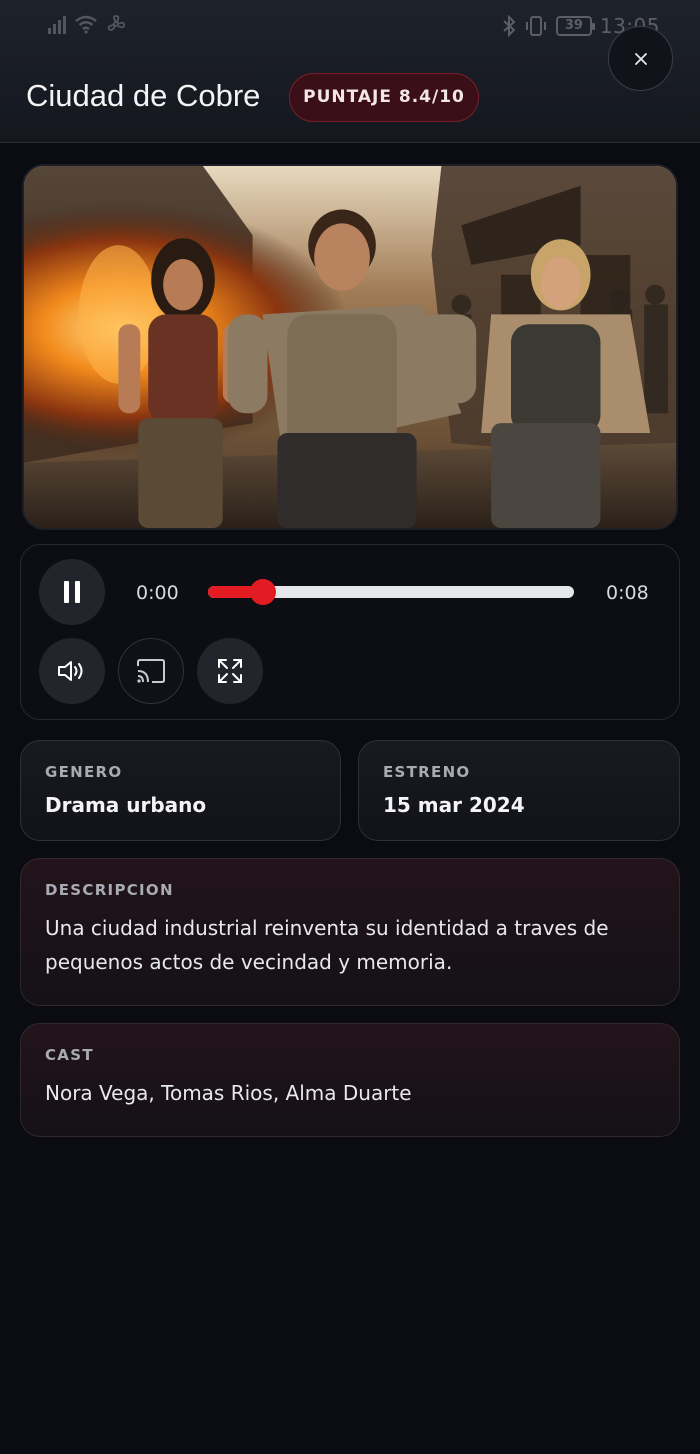 This screenshot has width=700, height=1454. What do you see at coordinates (109, 890) in the screenshot?
I see `description-label: DESCRIPCION` at bounding box center [109, 890].